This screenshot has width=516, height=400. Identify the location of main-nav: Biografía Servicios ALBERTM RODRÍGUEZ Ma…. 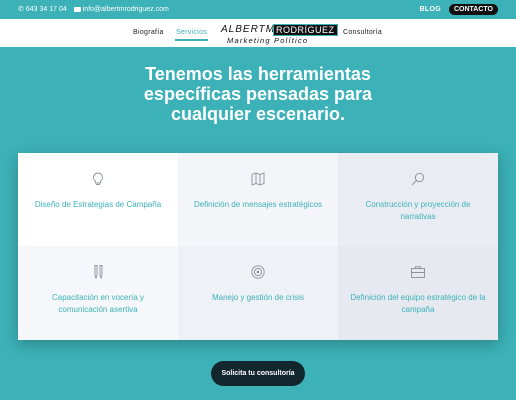
(258, 33).